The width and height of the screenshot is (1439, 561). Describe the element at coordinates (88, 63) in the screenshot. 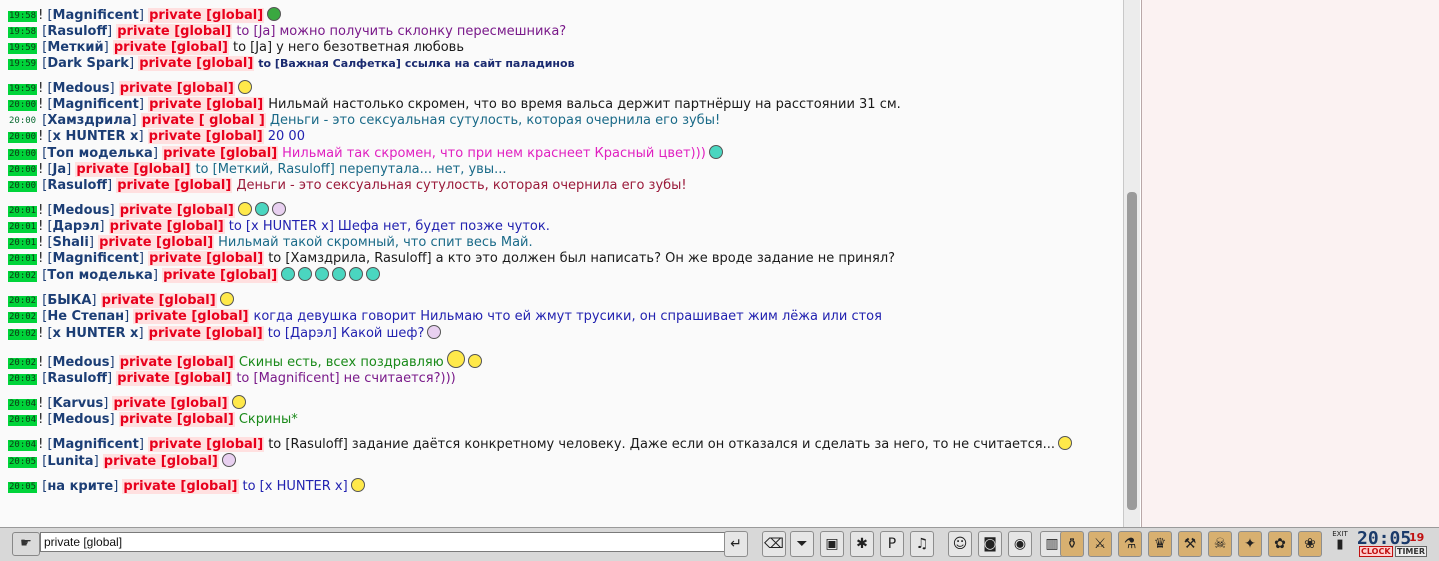

I see `nickname: Dark Spark` at that location.